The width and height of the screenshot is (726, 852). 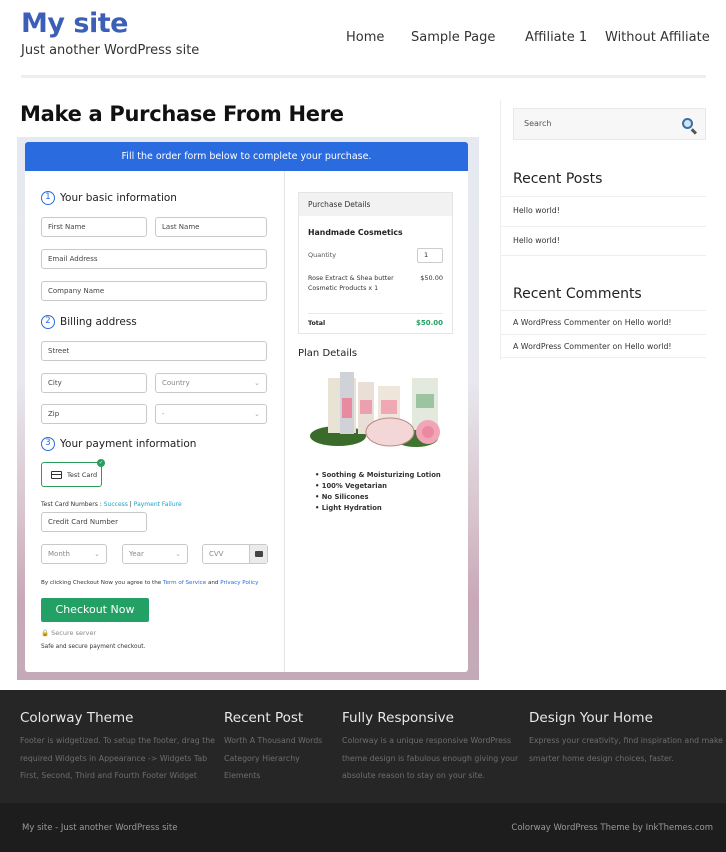 I want to click on section-title: Your basic information, so click(x=118, y=198).